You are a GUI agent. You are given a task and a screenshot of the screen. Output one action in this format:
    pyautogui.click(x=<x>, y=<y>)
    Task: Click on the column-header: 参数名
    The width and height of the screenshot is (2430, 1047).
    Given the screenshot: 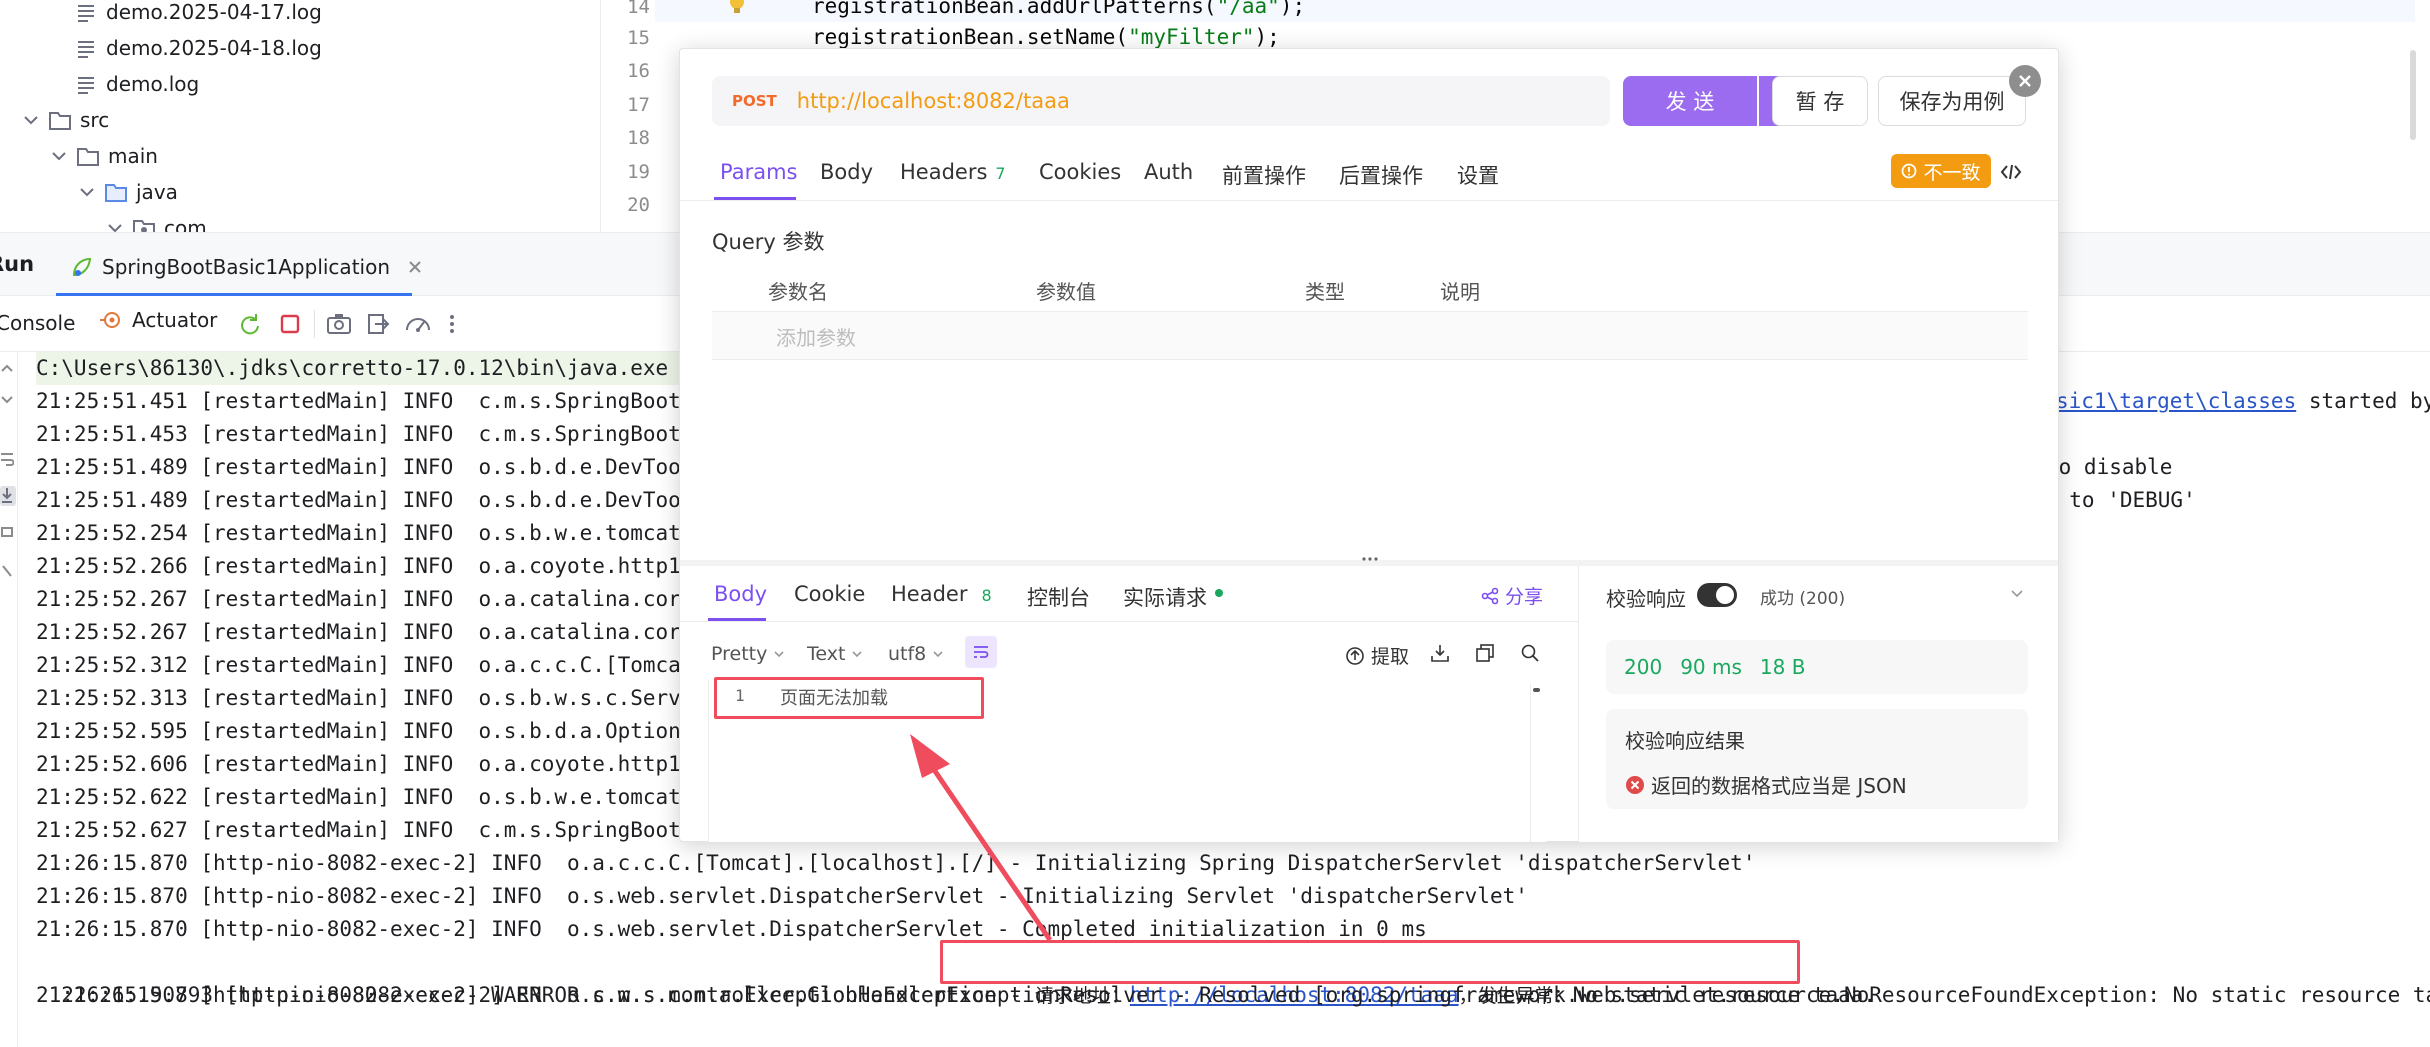 What is the action you would take?
    pyautogui.click(x=798, y=292)
    